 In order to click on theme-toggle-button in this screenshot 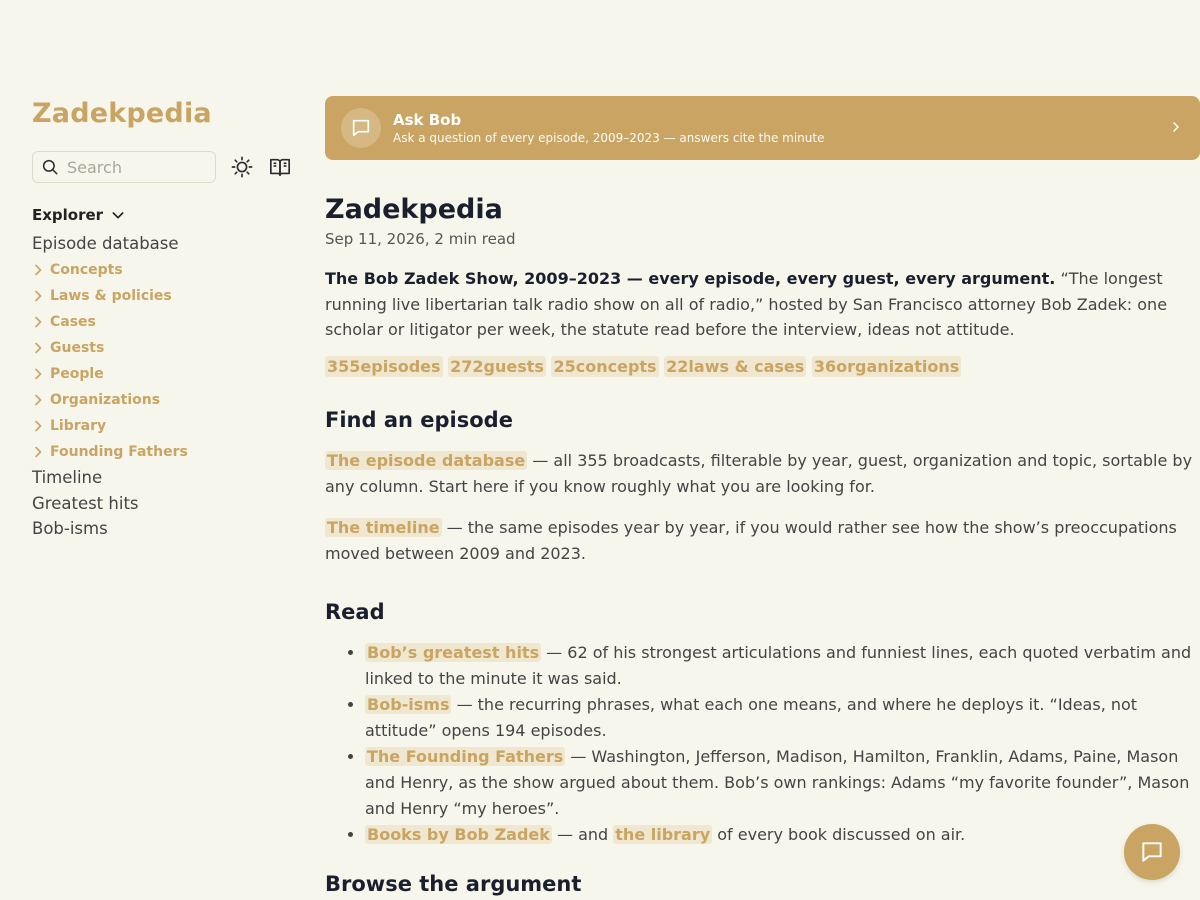, I will do `click(242, 167)`.